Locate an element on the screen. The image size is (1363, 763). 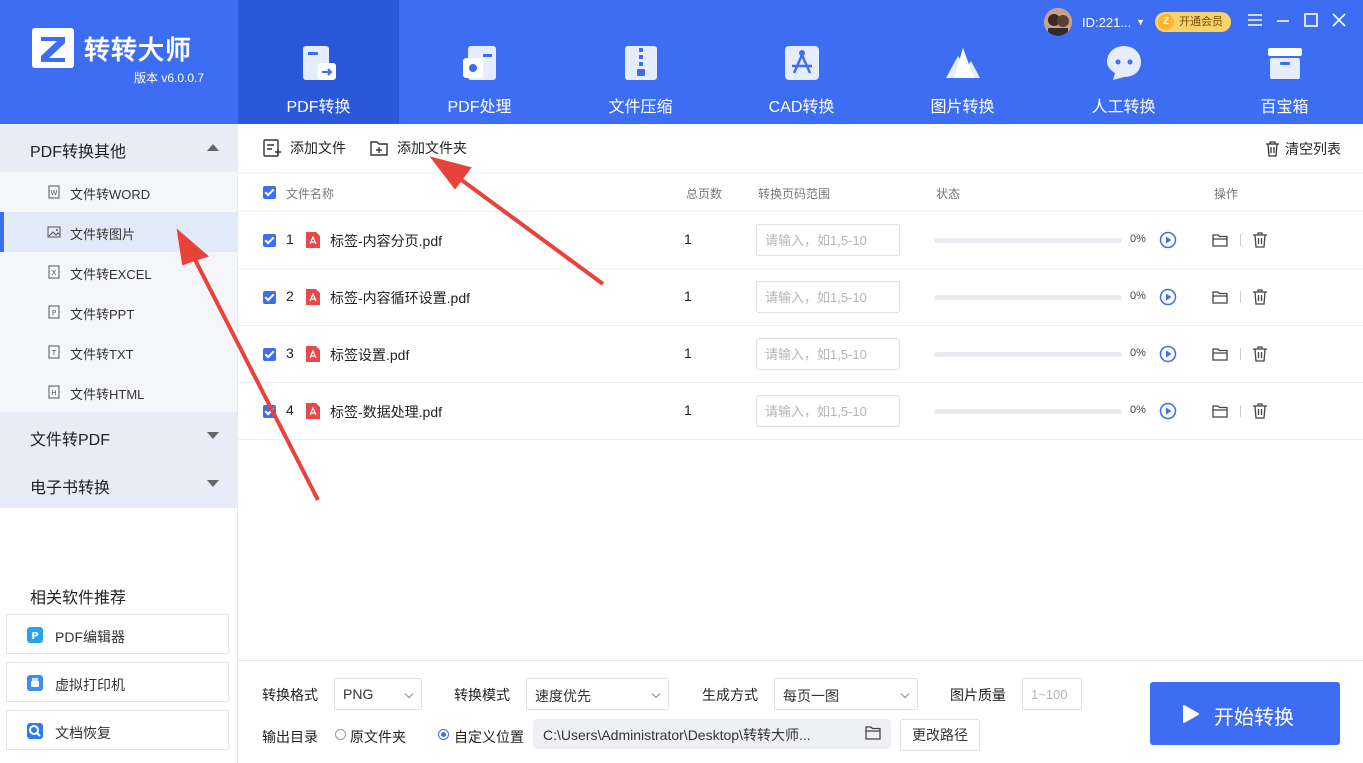
html-file-icon: H is located at coordinates (54, 392).